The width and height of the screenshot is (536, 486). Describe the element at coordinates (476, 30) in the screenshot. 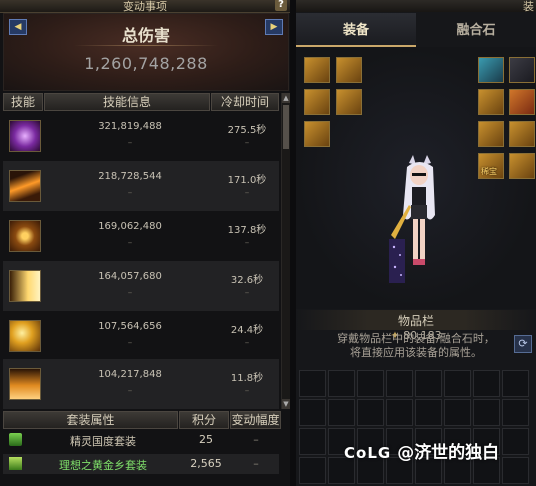

I see `tab-fusion-stone: 融合石` at that location.